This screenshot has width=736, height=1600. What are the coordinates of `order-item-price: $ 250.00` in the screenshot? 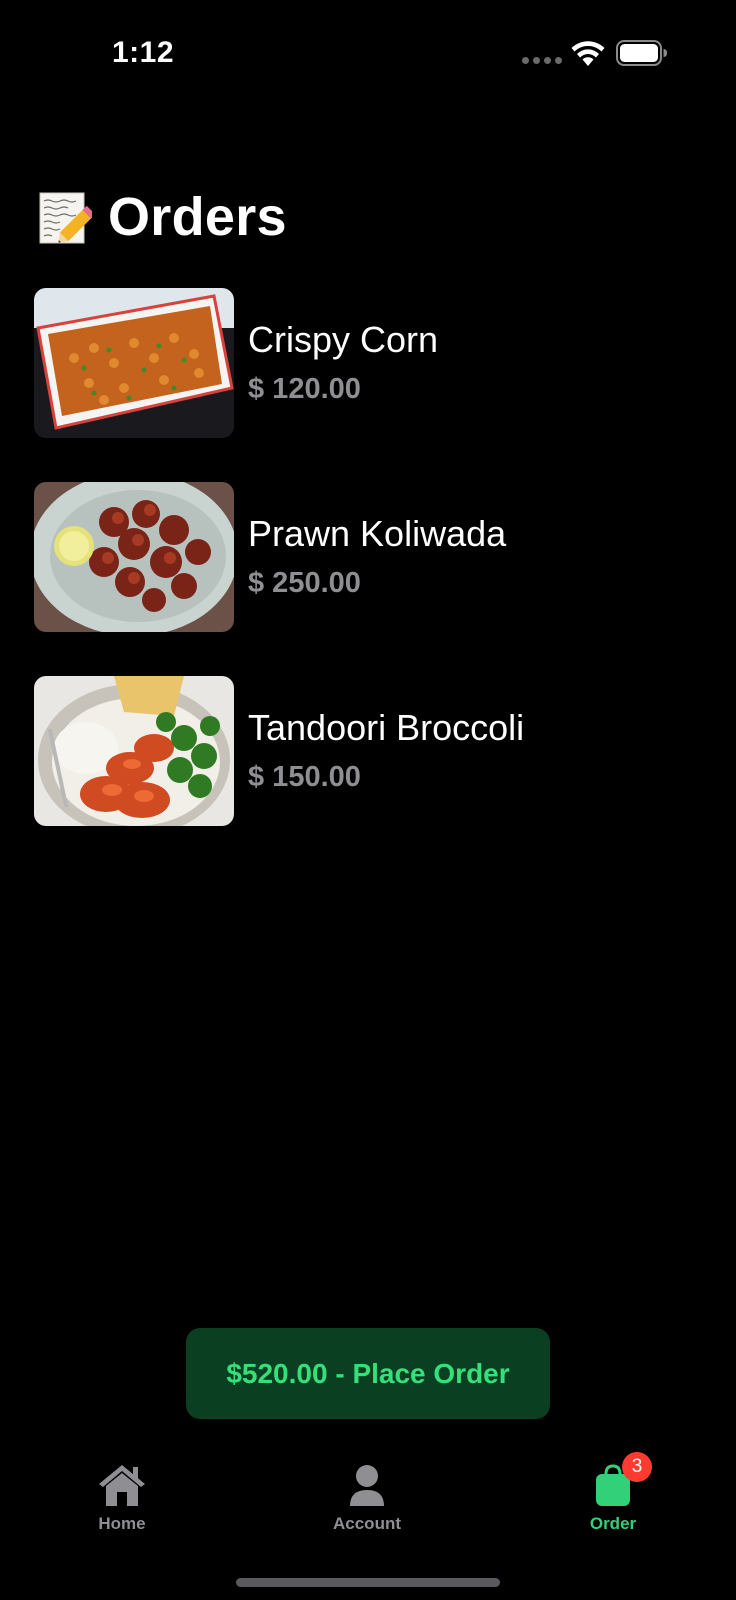 It's located at (304, 583).